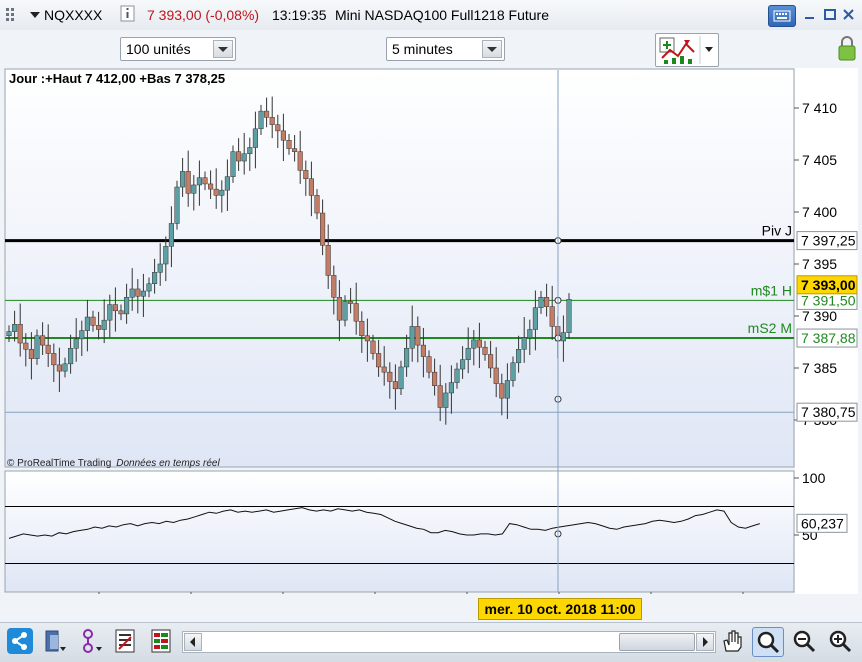 The height and width of the screenshot is (662, 862). Describe the element at coordinates (128, 15) in the screenshot. I see `info-icon` at that location.